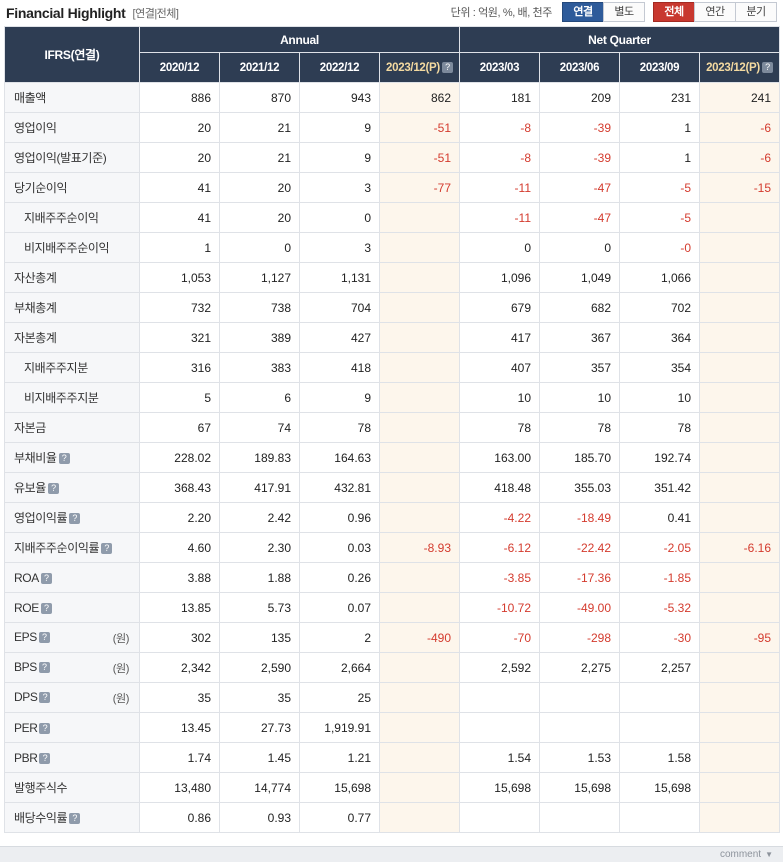 Image resolution: width=783 pixels, height=862 pixels. What do you see at coordinates (179, 307) in the screenshot?
I see `table-cell: 732` at bounding box center [179, 307].